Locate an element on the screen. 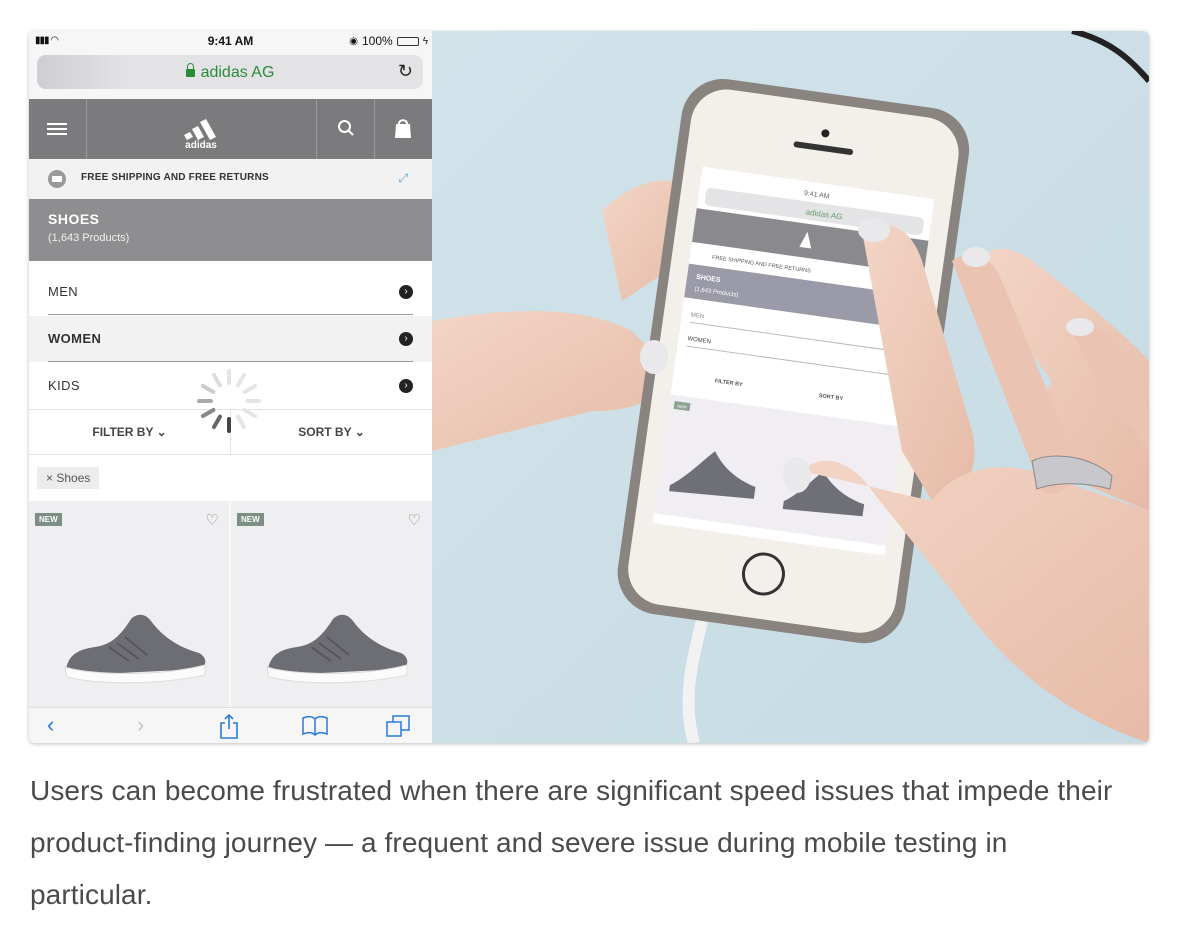 Image resolution: width=1180 pixels, height=948 pixels. status-bar: ▮▮▮ ◠ 9:41 AM ◉ 100% ϟ is located at coordinates (230, 41).